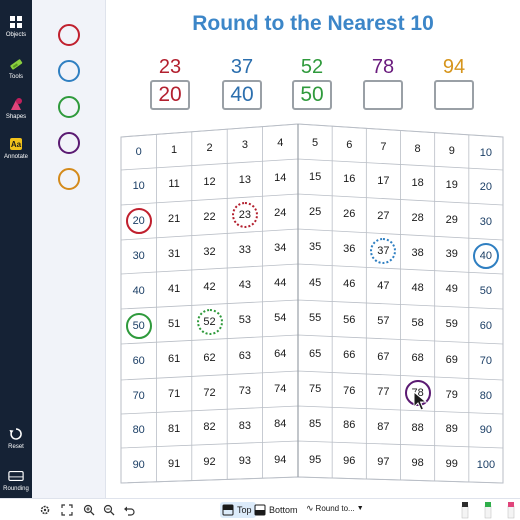 The width and height of the screenshot is (520, 520). I want to click on rounding-mode-dropdown: ∿ Round to... ▼, so click(335, 508).